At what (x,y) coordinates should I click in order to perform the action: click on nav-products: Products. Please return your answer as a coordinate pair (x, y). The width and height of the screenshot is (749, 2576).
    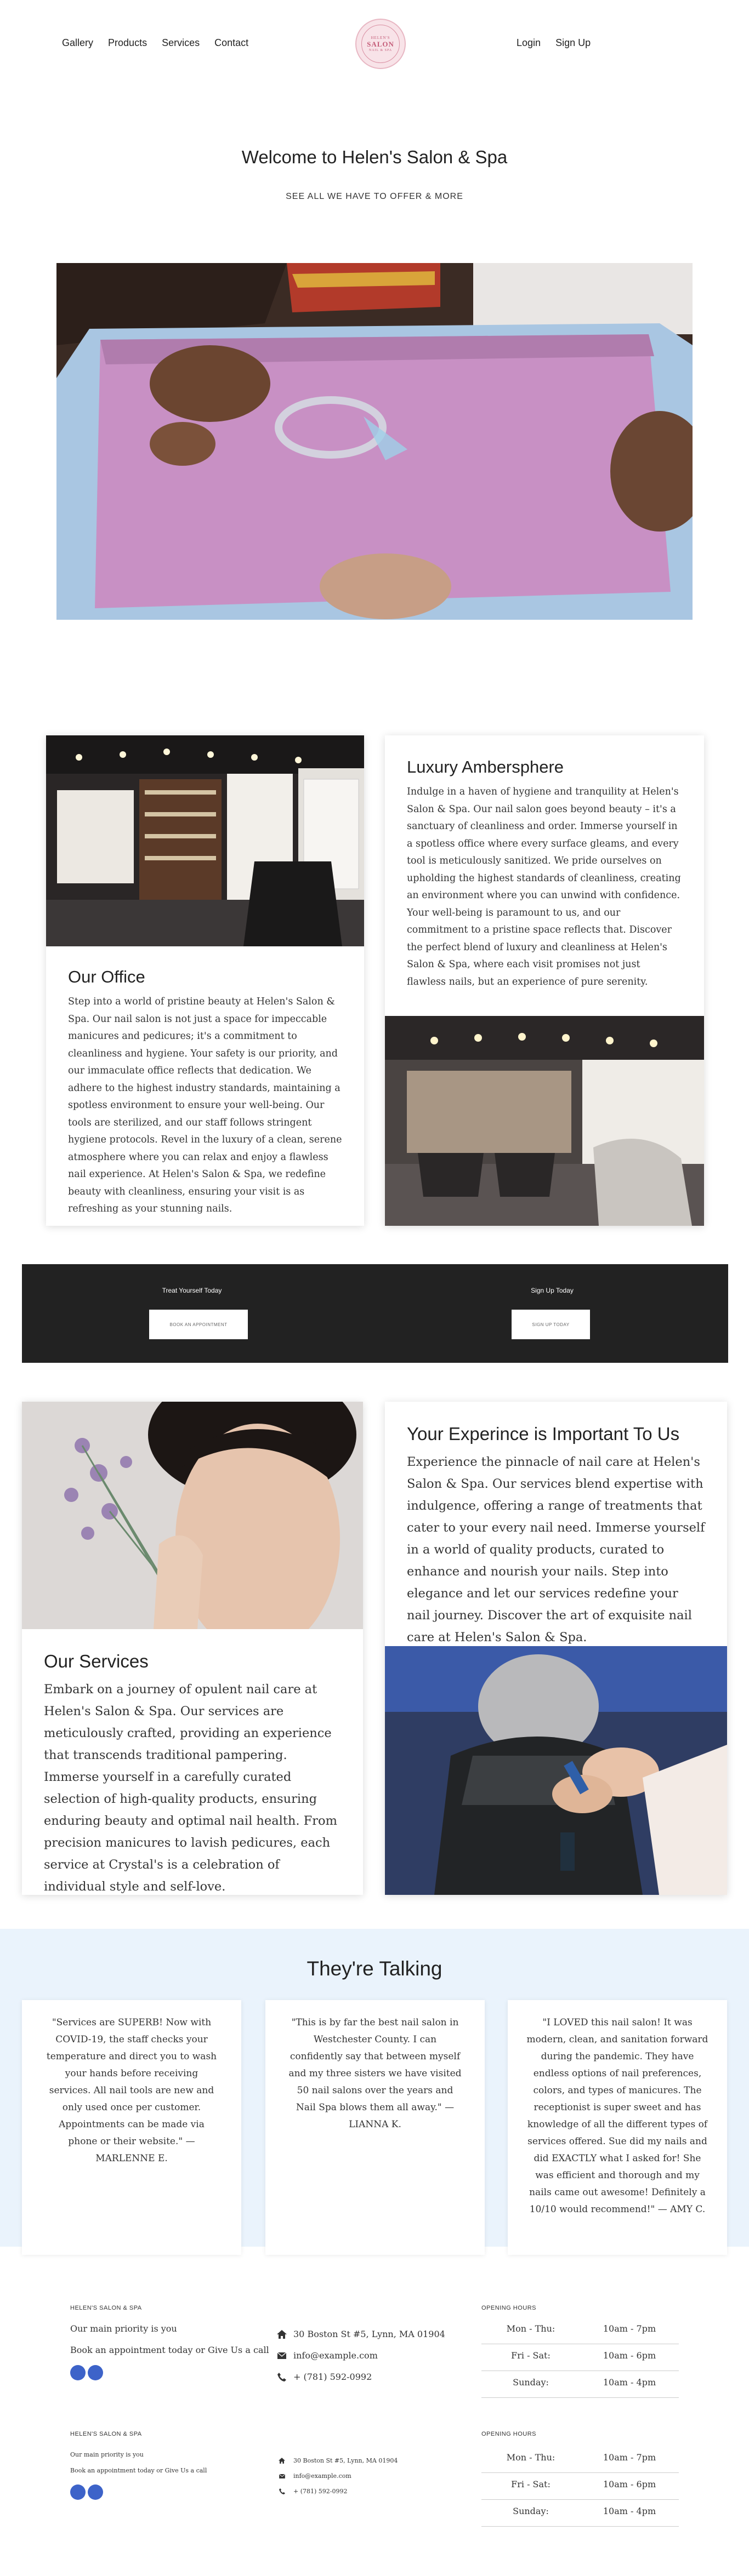
    Looking at the image, I should click on (128, 42).